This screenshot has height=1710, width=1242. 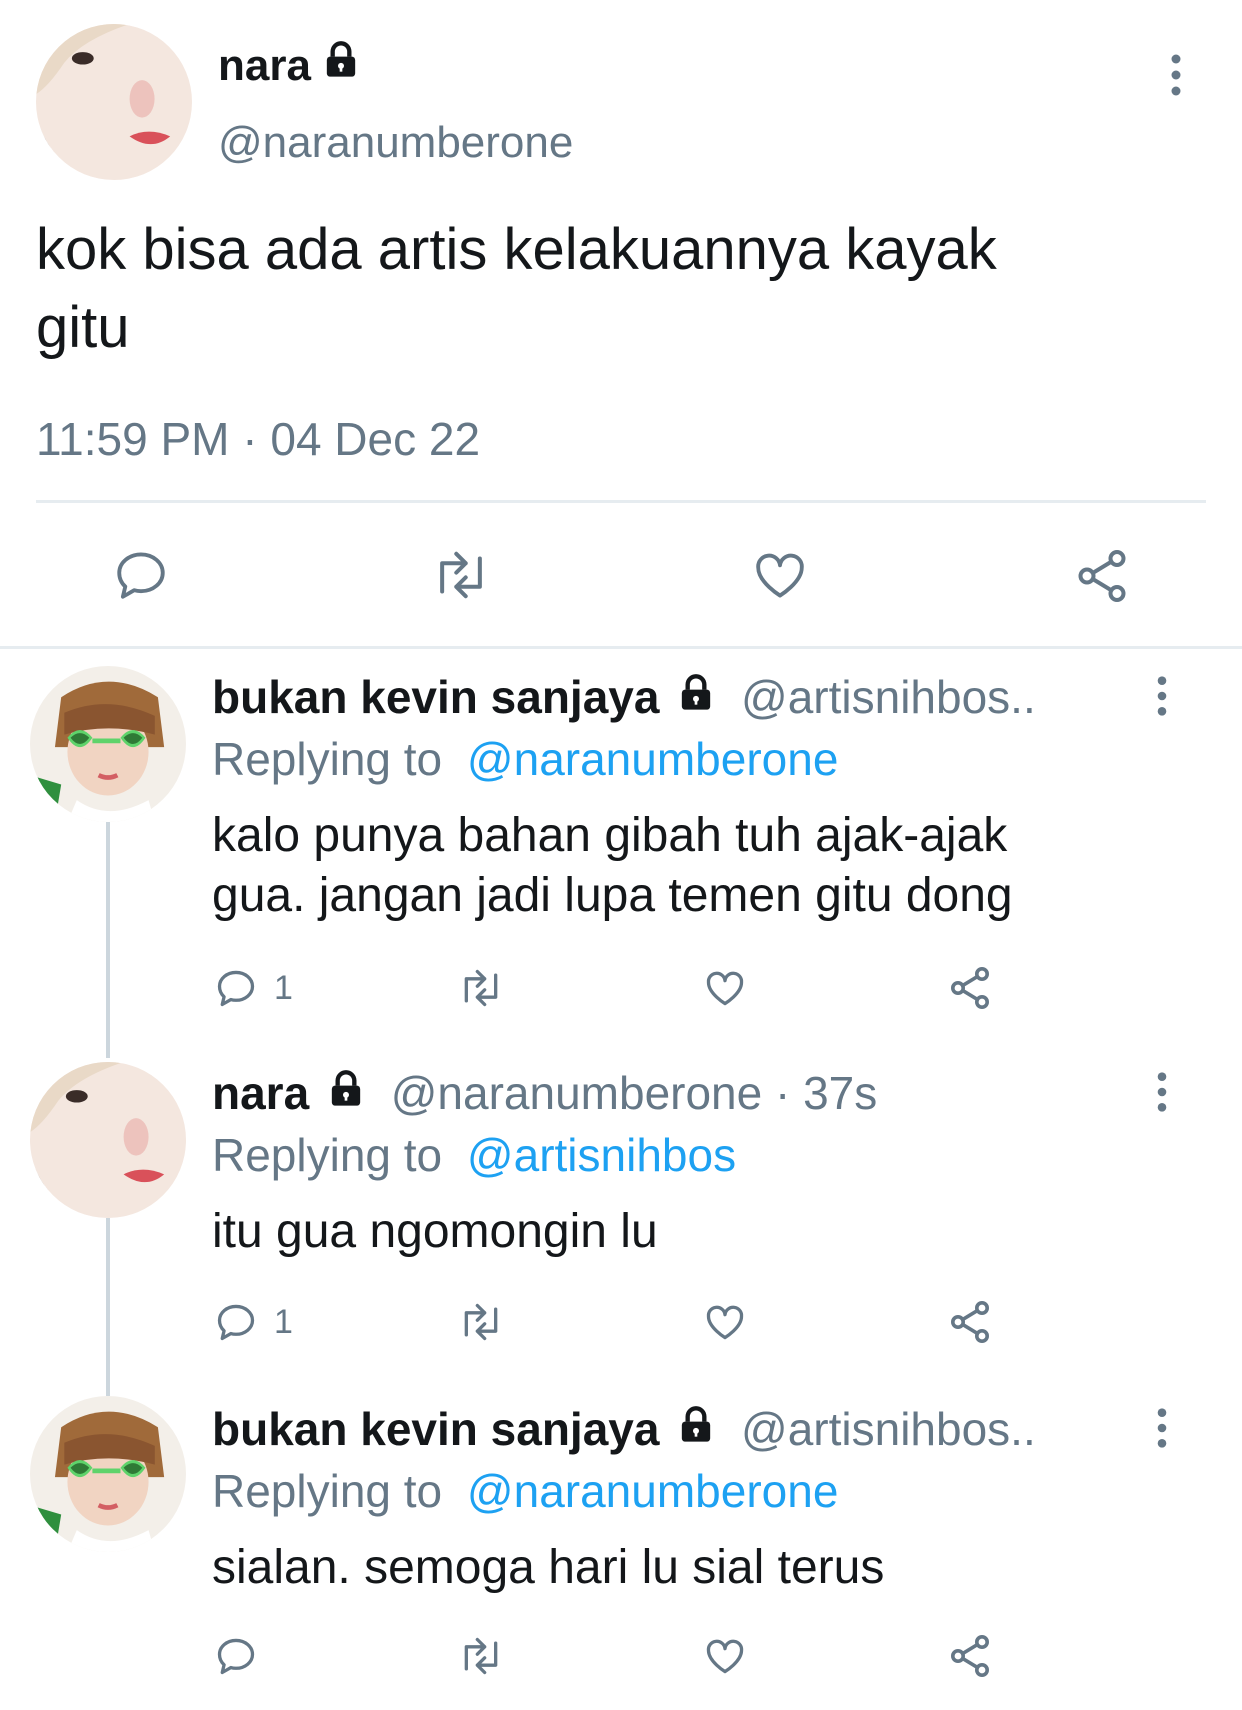 What do you see at coordinates (395, 143) in the screenshot?
I see `author-handle: @naranumberone` at bounding box center [395, 143].